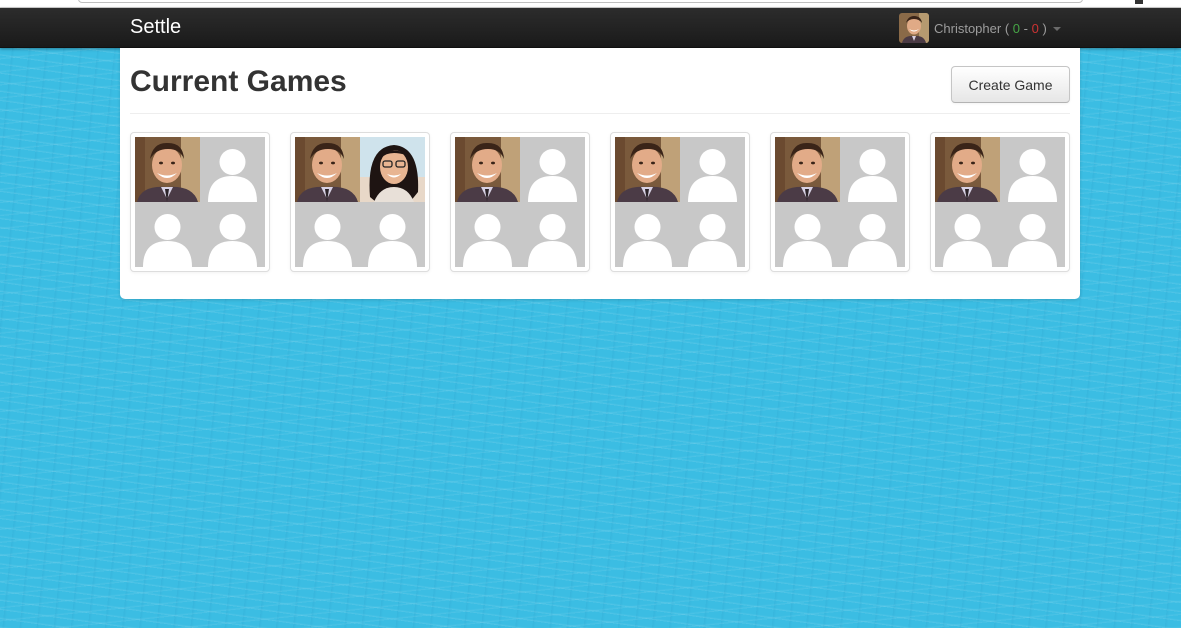  I want to click on player-avatar-friend, so click(392, 169).